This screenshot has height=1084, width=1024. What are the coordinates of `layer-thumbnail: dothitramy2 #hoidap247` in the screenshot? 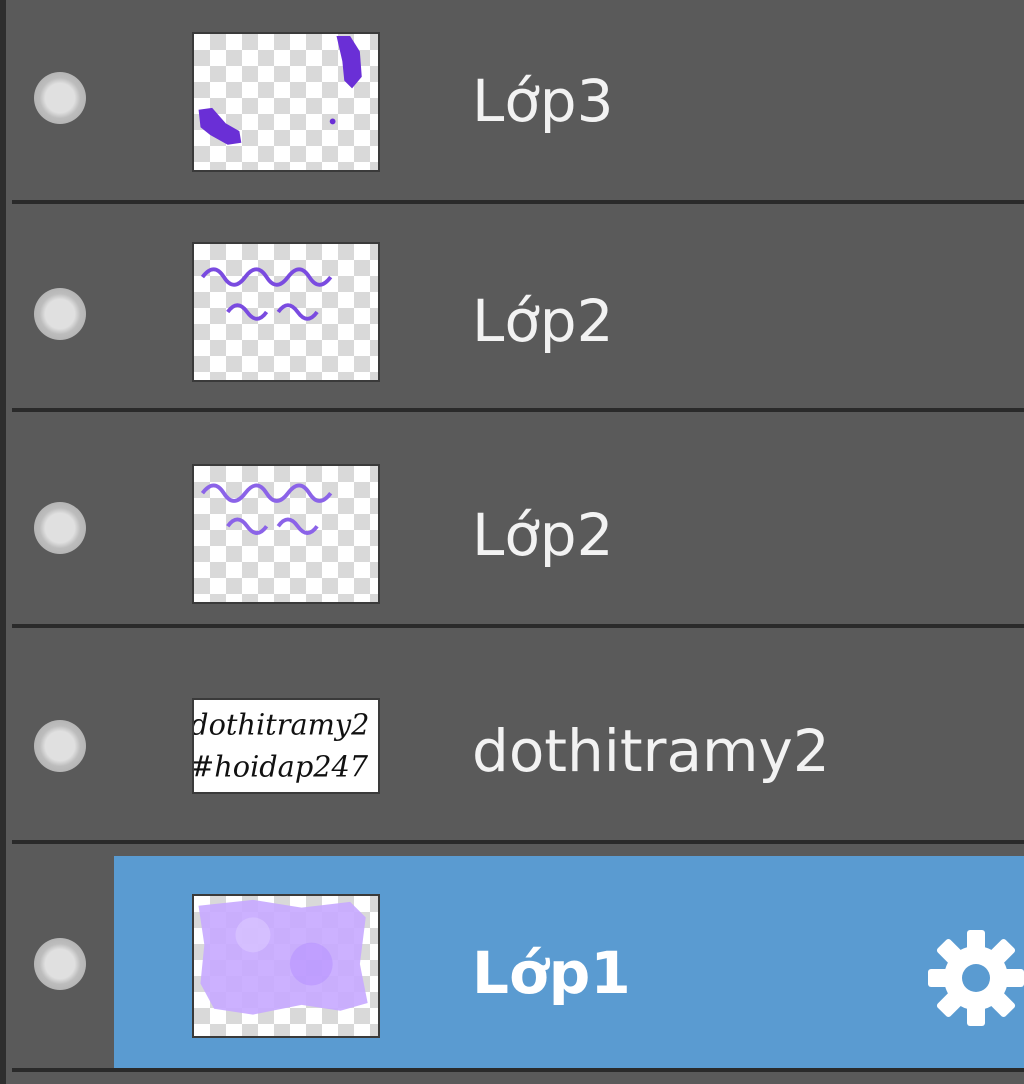 It's located at (286, 746).